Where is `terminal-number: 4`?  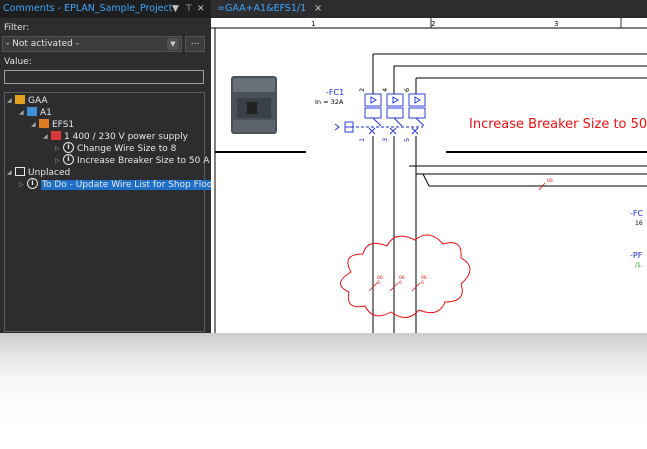
terminal-number: 4 is located at coordinates (385, 90).